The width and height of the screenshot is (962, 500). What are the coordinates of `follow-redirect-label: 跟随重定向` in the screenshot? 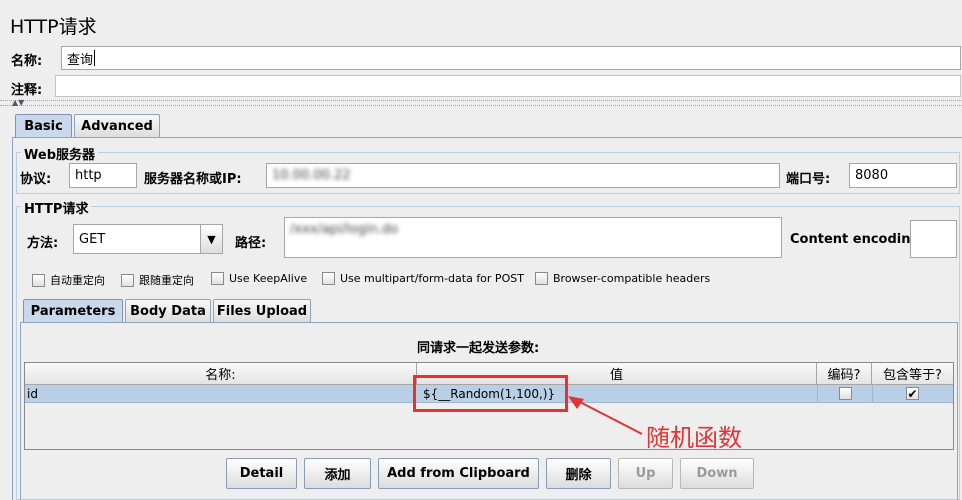 It's located at (166, 280).